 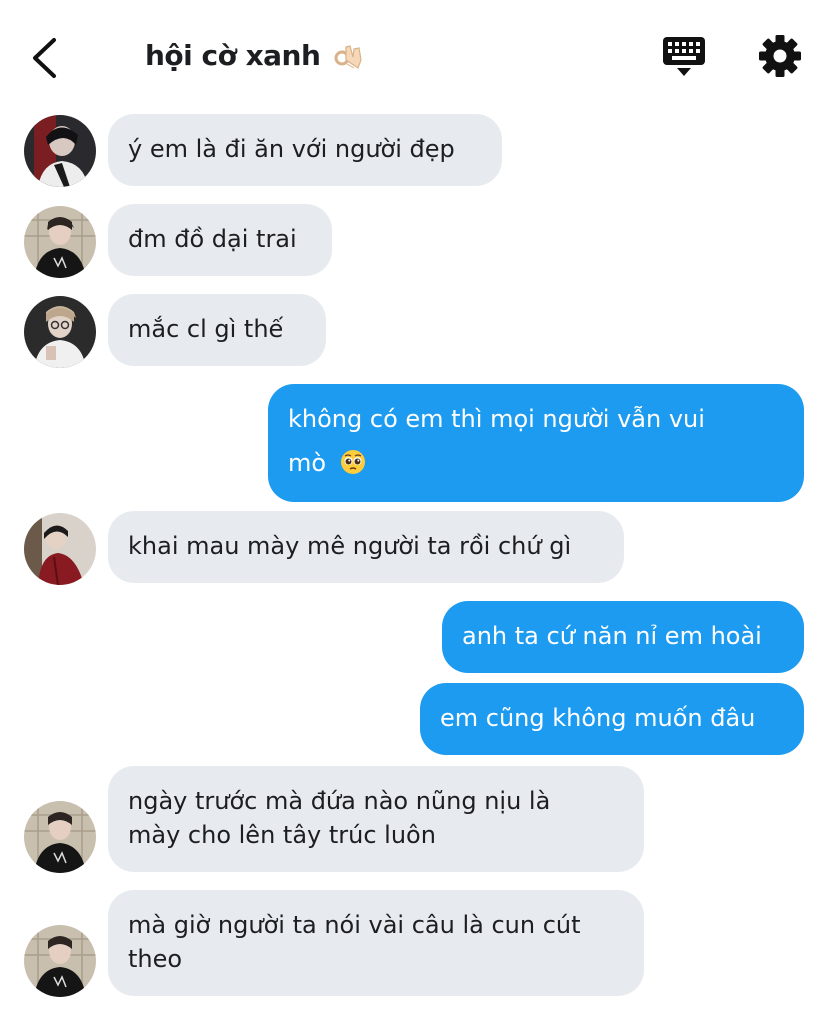 I want to click on chat-header: hội cờ xanh, so click(x=414, y=55).